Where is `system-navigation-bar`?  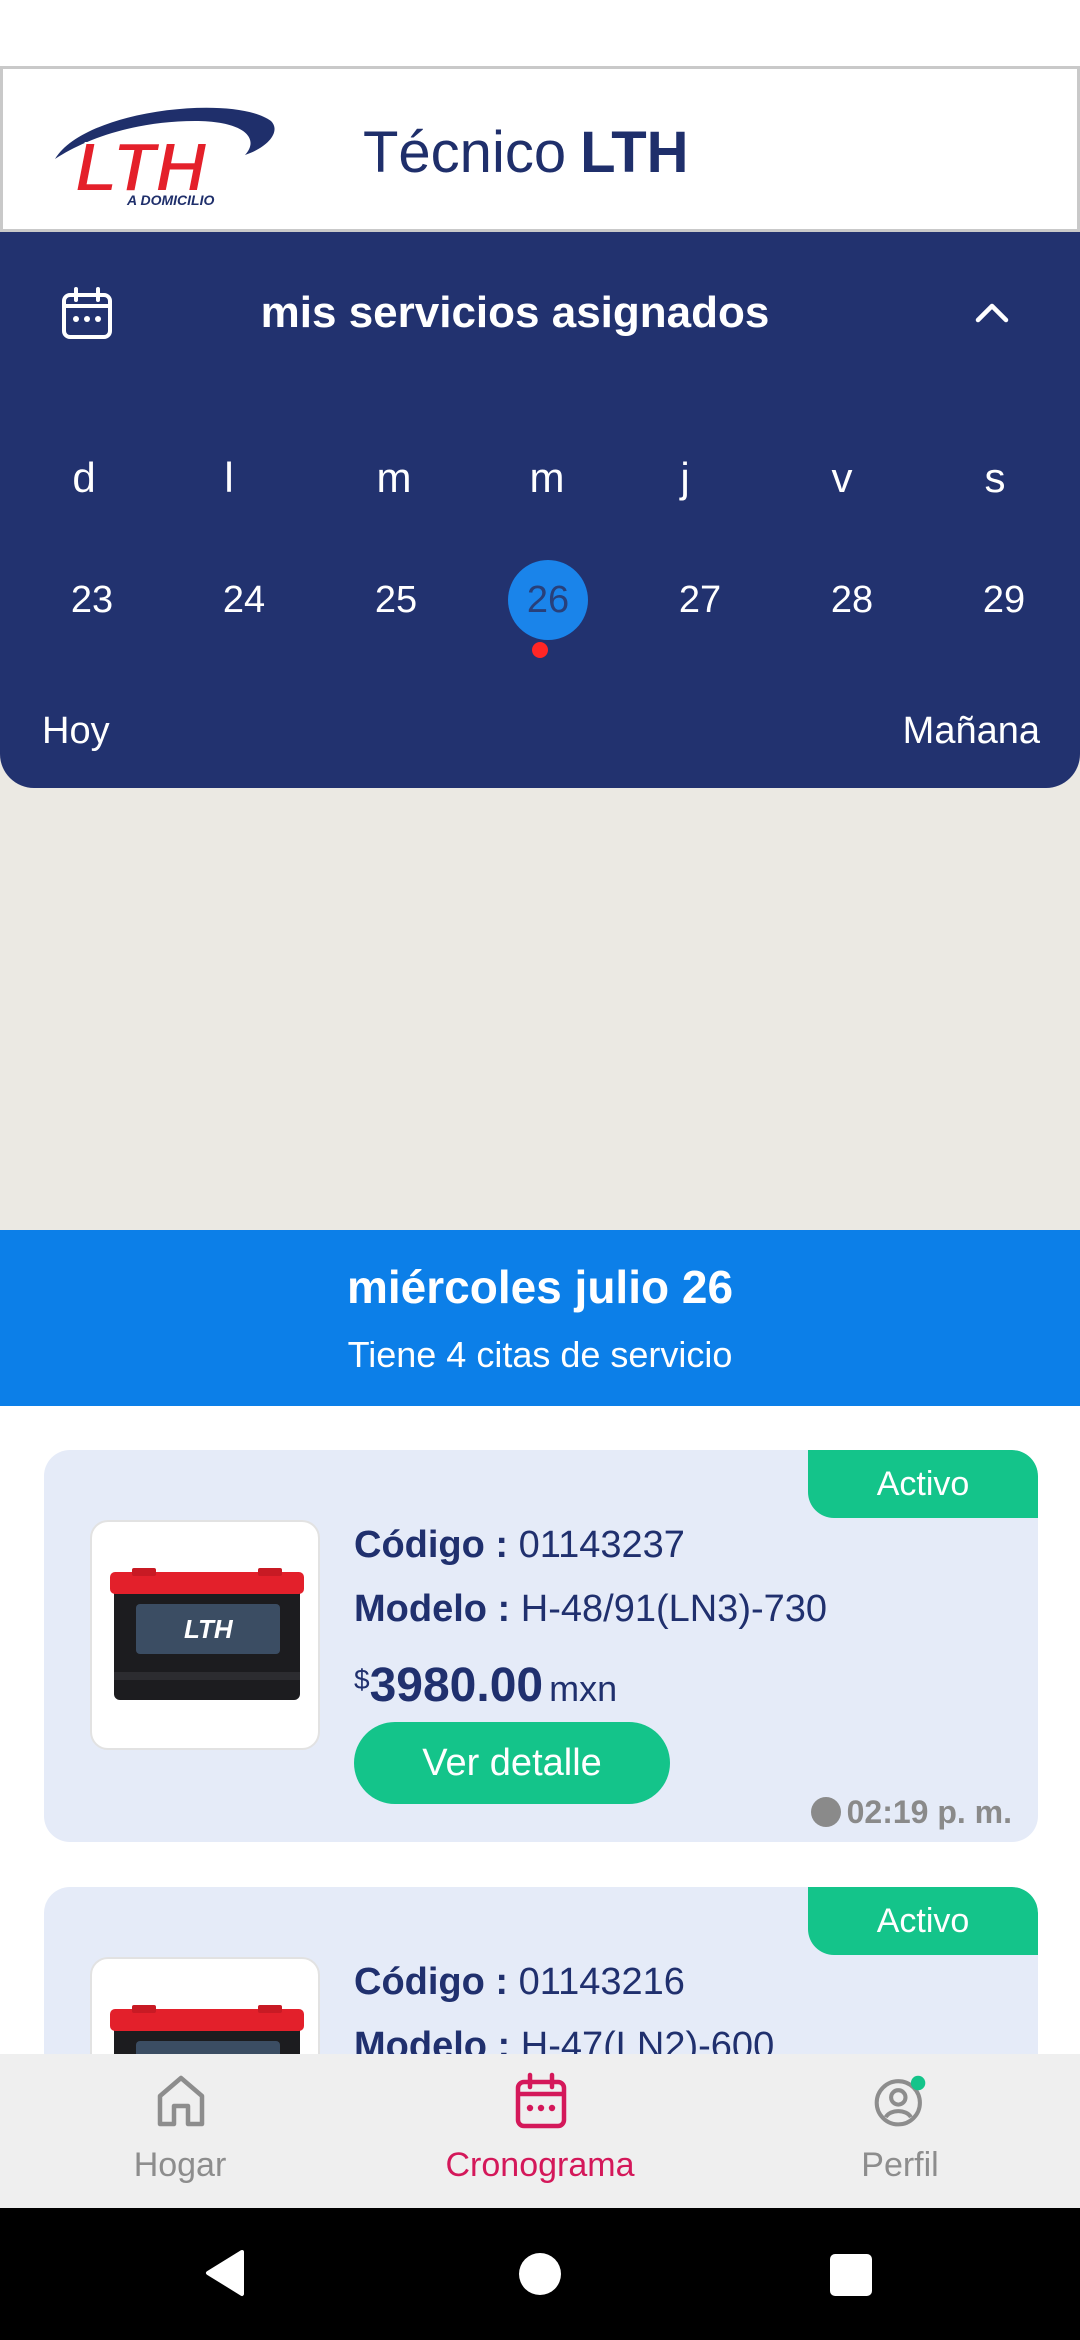
system-navigation-bar is located at coordinates (540, 2274).